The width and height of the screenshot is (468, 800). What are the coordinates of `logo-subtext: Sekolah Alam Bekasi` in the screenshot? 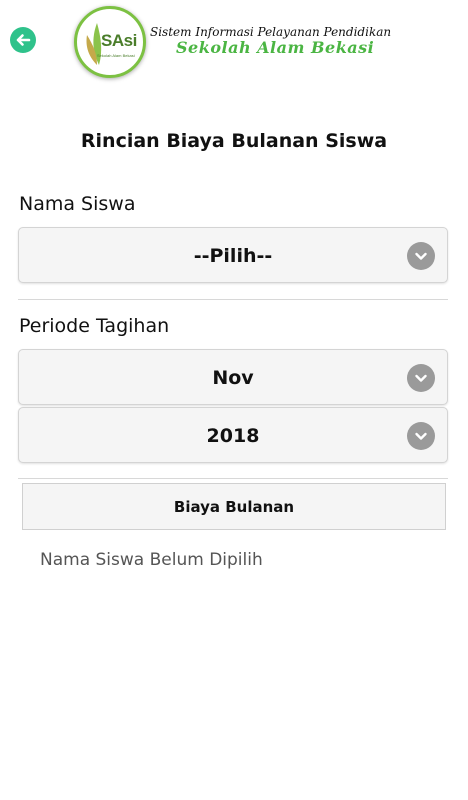 It's located at (116, 55).